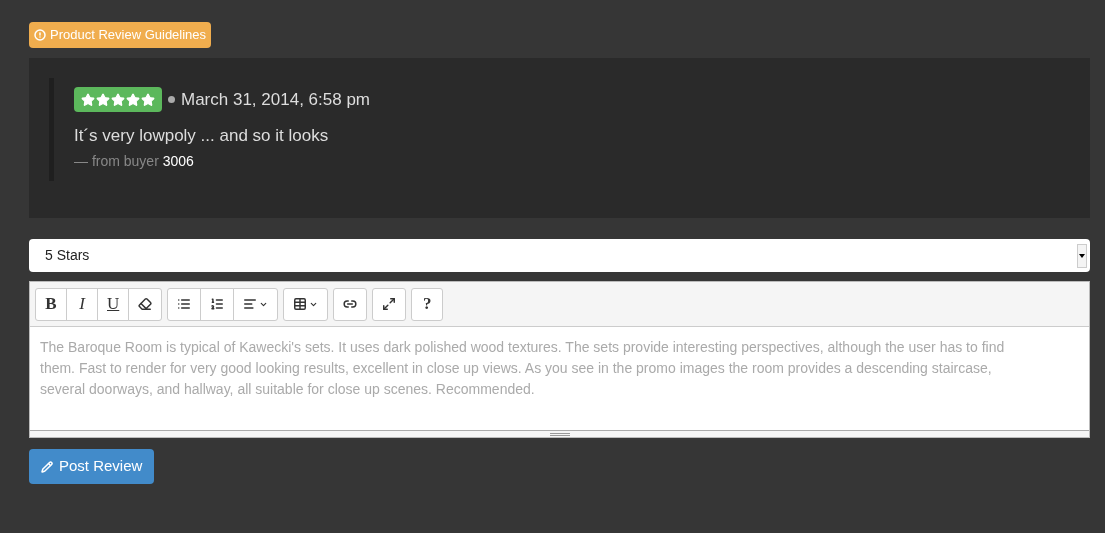  I want to click on fullscreen-button, so click(389, 304).